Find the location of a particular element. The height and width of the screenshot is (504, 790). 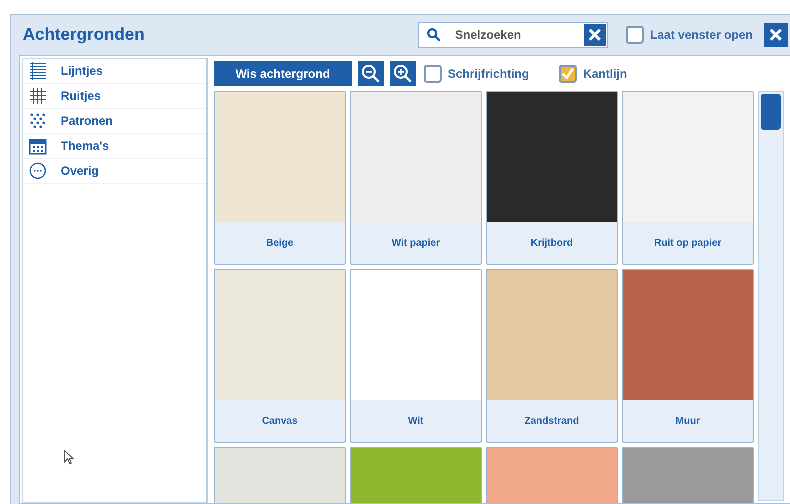

zoom-in-button is located at coordinates (403, 73).